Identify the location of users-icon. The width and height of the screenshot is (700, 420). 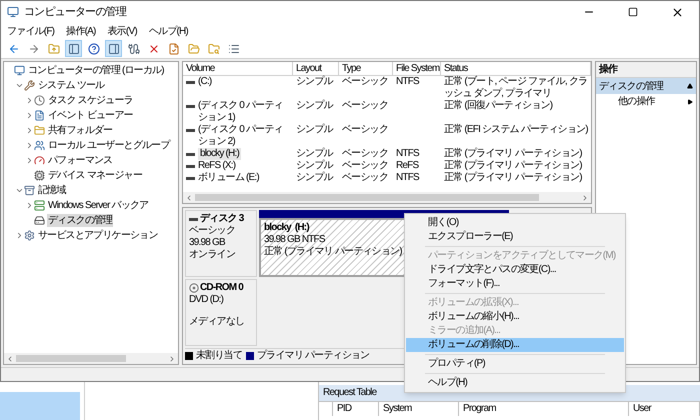
(39, 145).